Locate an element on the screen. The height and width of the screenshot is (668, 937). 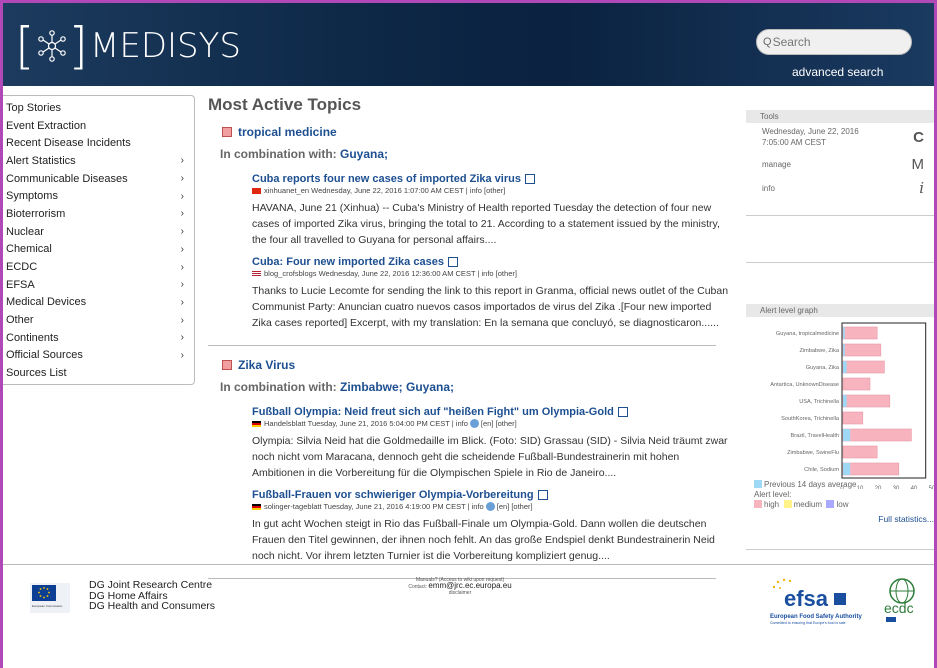
chart-category-label: SouthKorea, Trichinella is located at coordinates (810, 419).